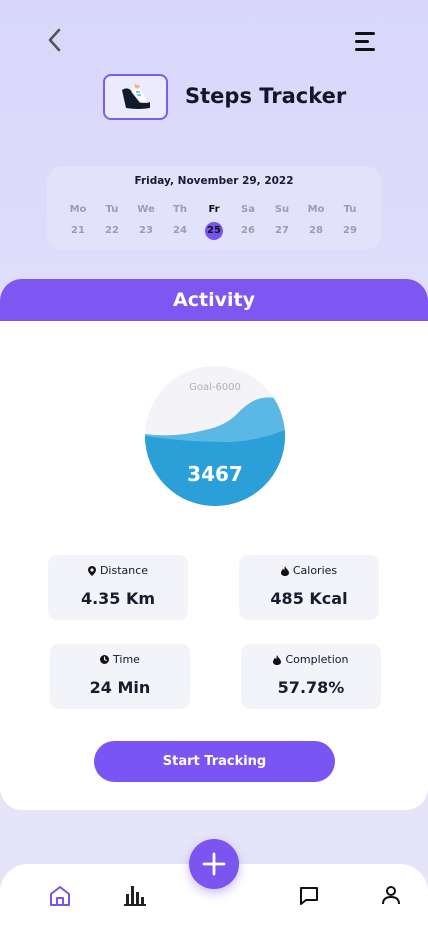 Image resolution: width=428 pixels, height=926 pixels. What do you see at coordinates (180, 209) in the screenshot?
I see `calendar-day-name: Th` at bounding box center [180, 209].